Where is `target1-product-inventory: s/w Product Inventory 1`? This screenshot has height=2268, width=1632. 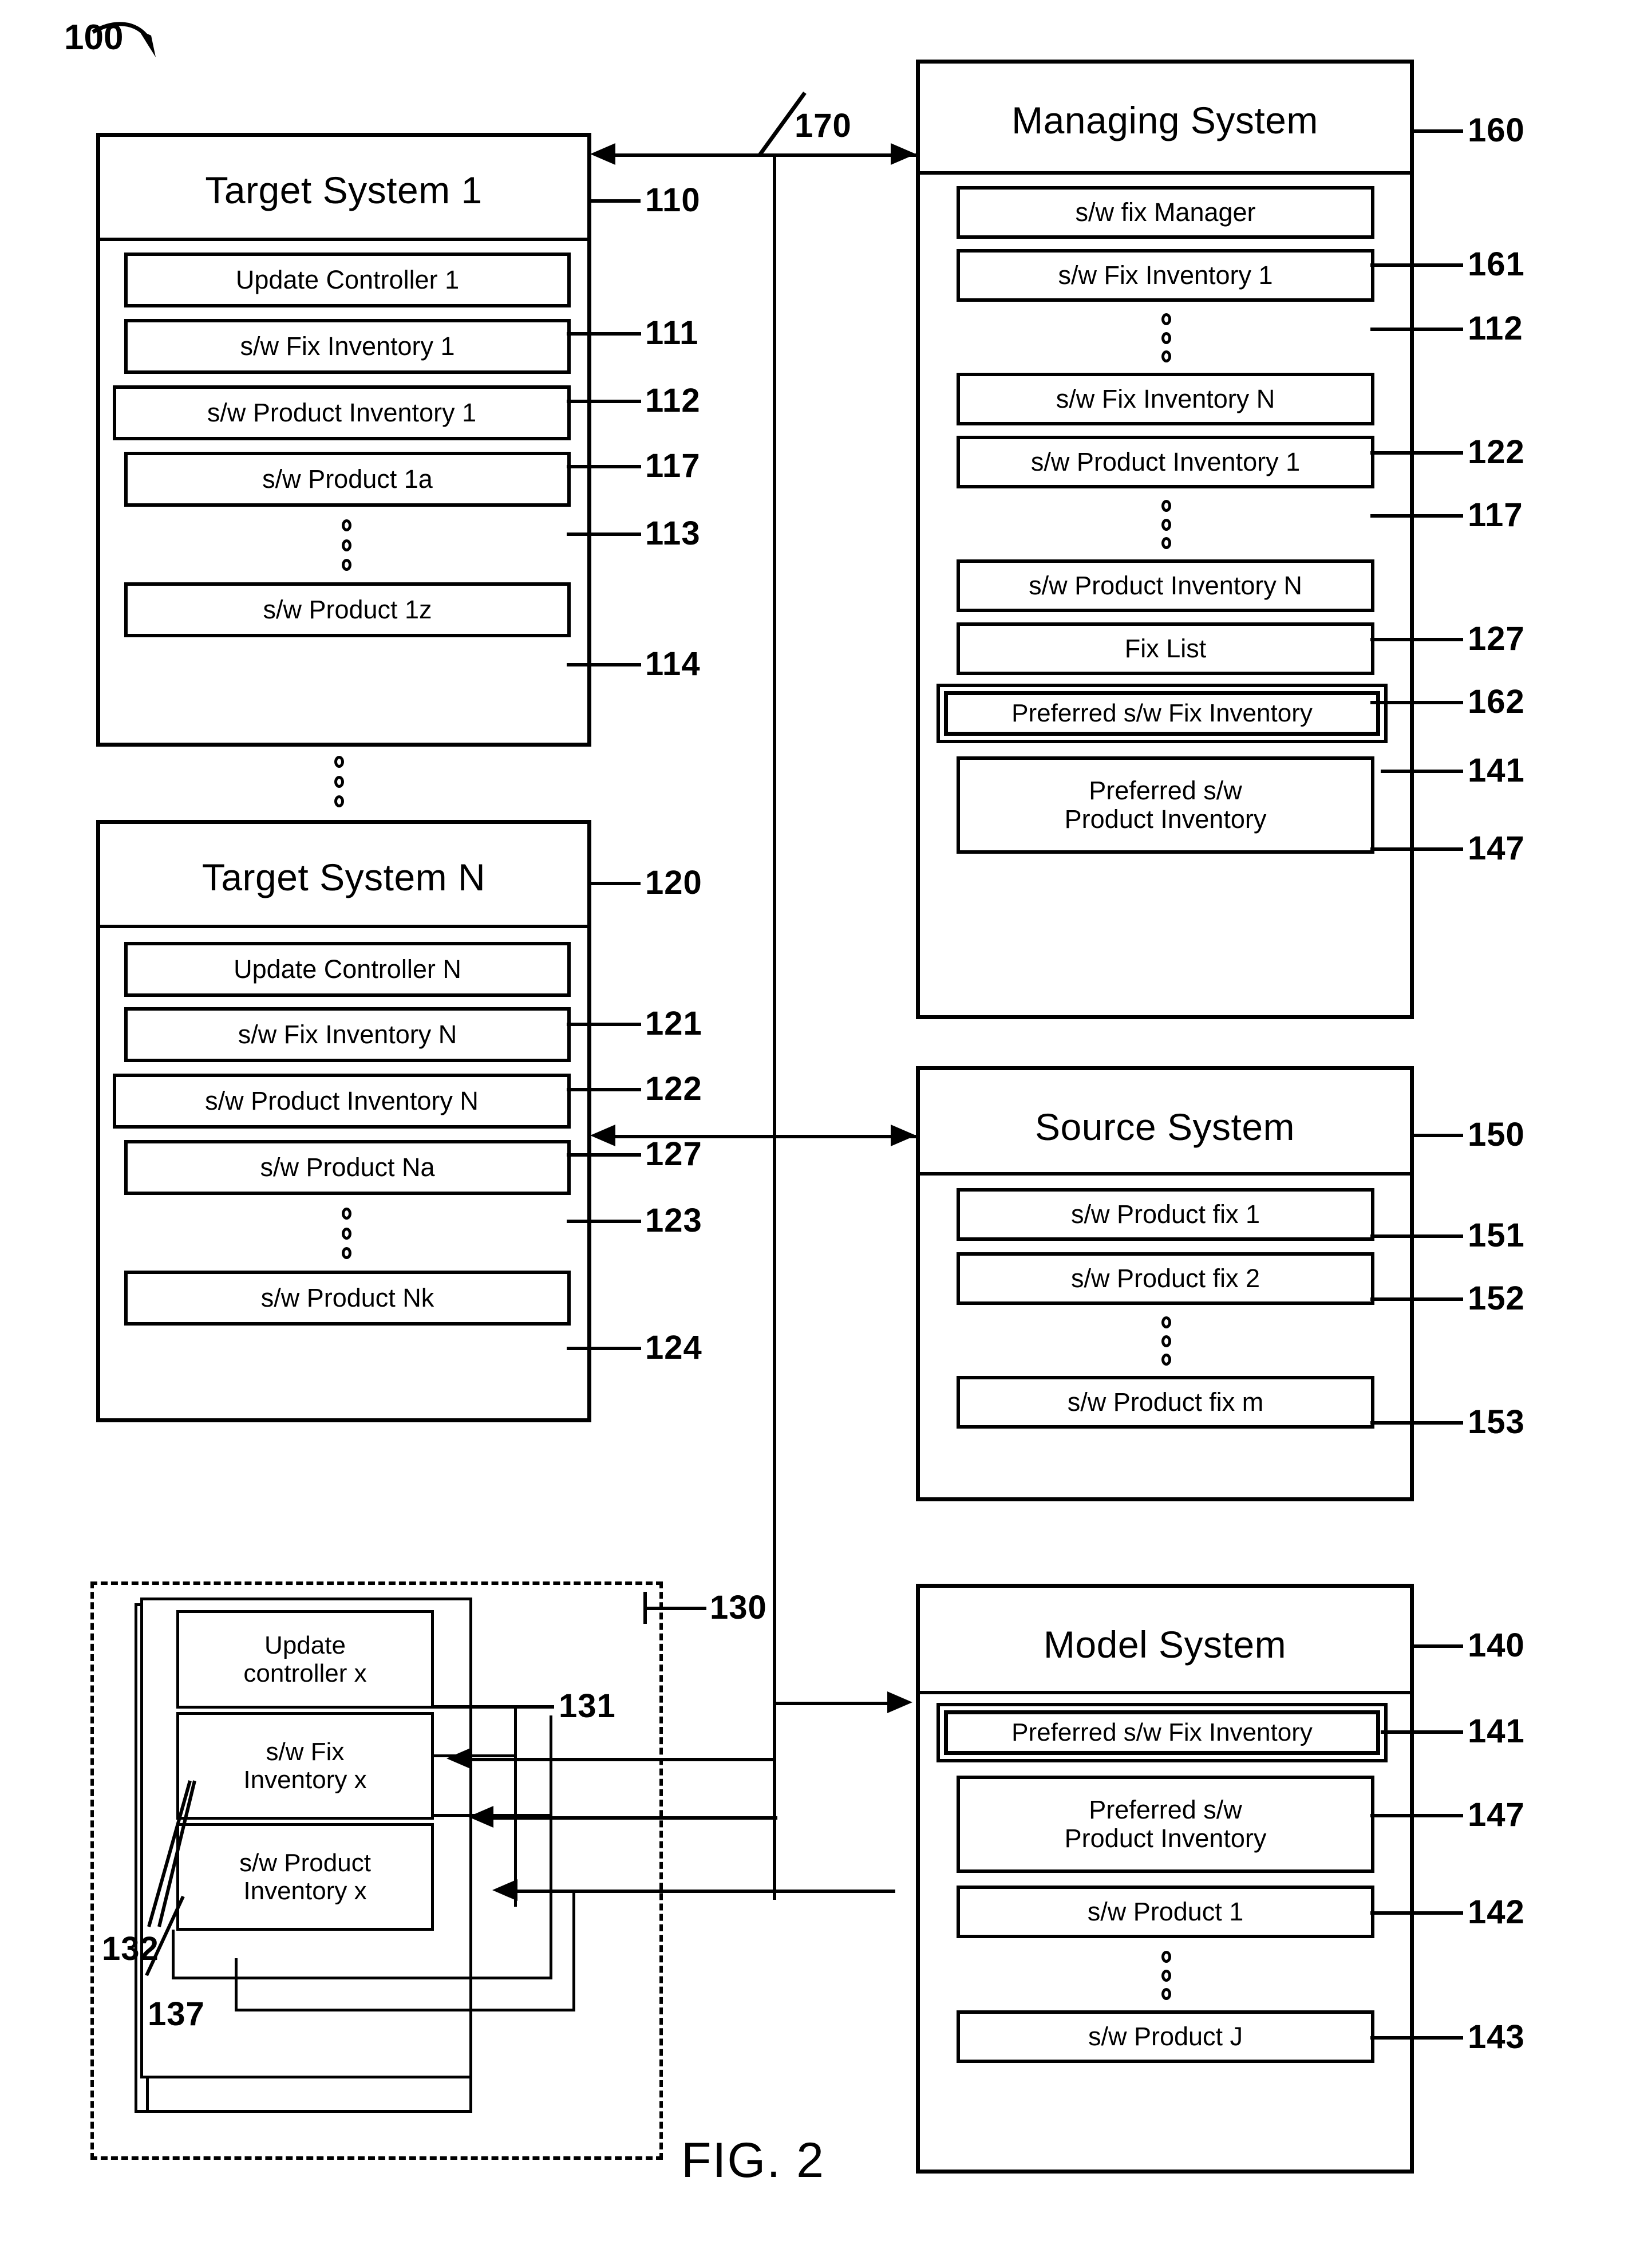 target1-product-inventory: s/w Product Inventory 1 is located at coordinates (342, 412).